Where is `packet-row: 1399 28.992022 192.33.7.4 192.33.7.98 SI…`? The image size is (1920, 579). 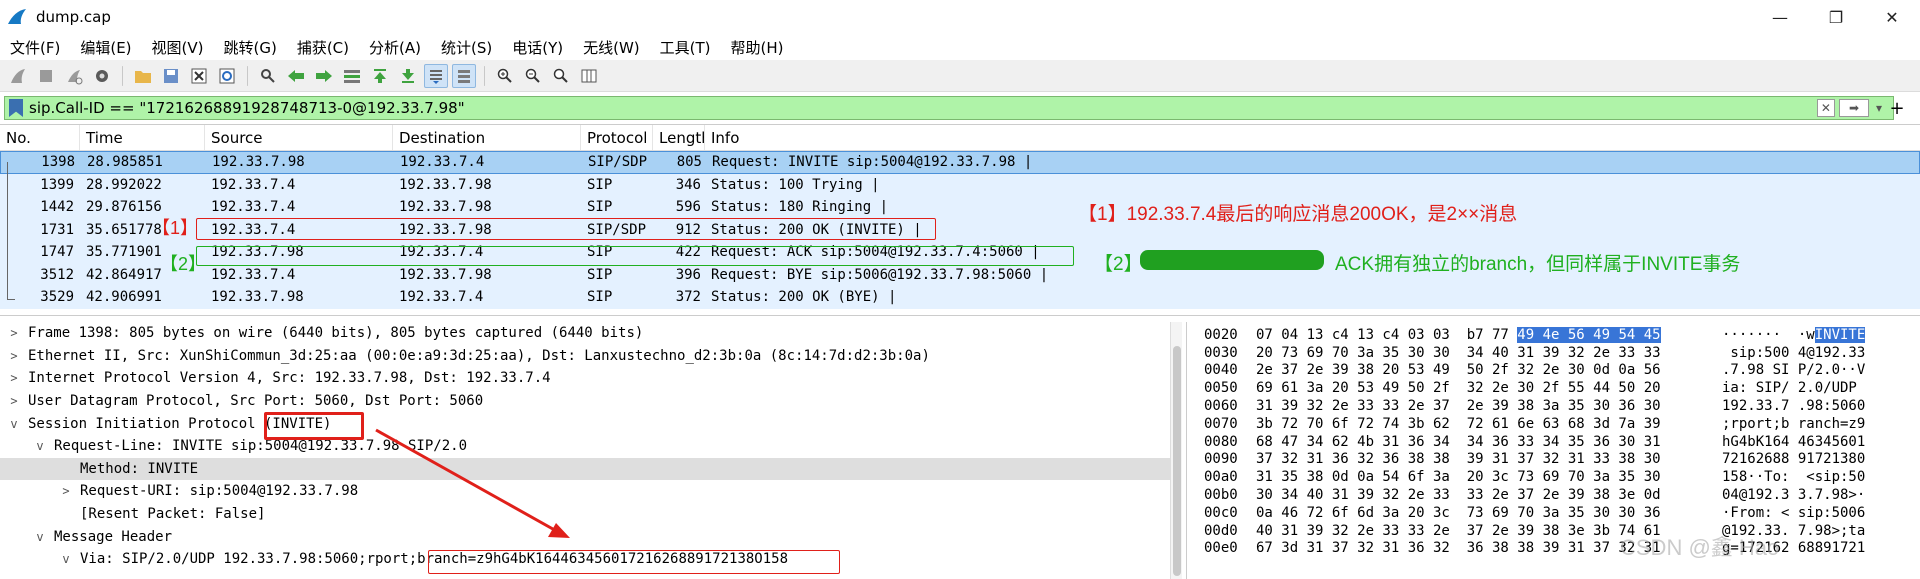 packet-row: 1399 28.992022 192.33.7.4 192.33.7.98 SI… is located at coordinates (960, 184).